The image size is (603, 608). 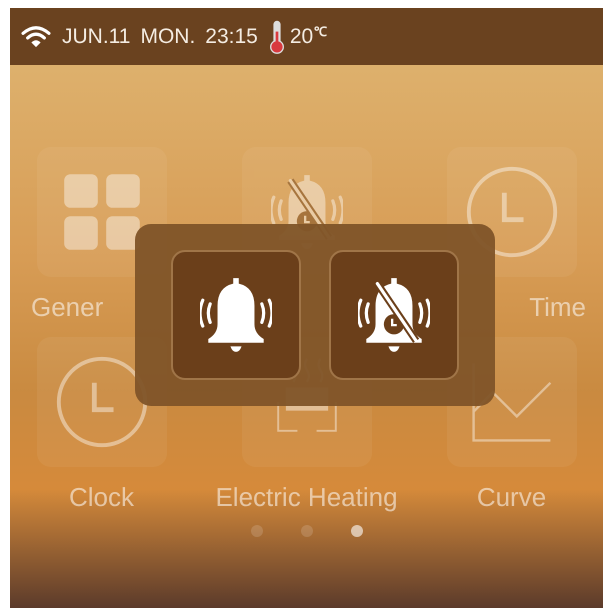 What do you see at coordinates (96, 36) in the screenshot?
I see `date-text: JUN.11` at bounding box center [96, 36].